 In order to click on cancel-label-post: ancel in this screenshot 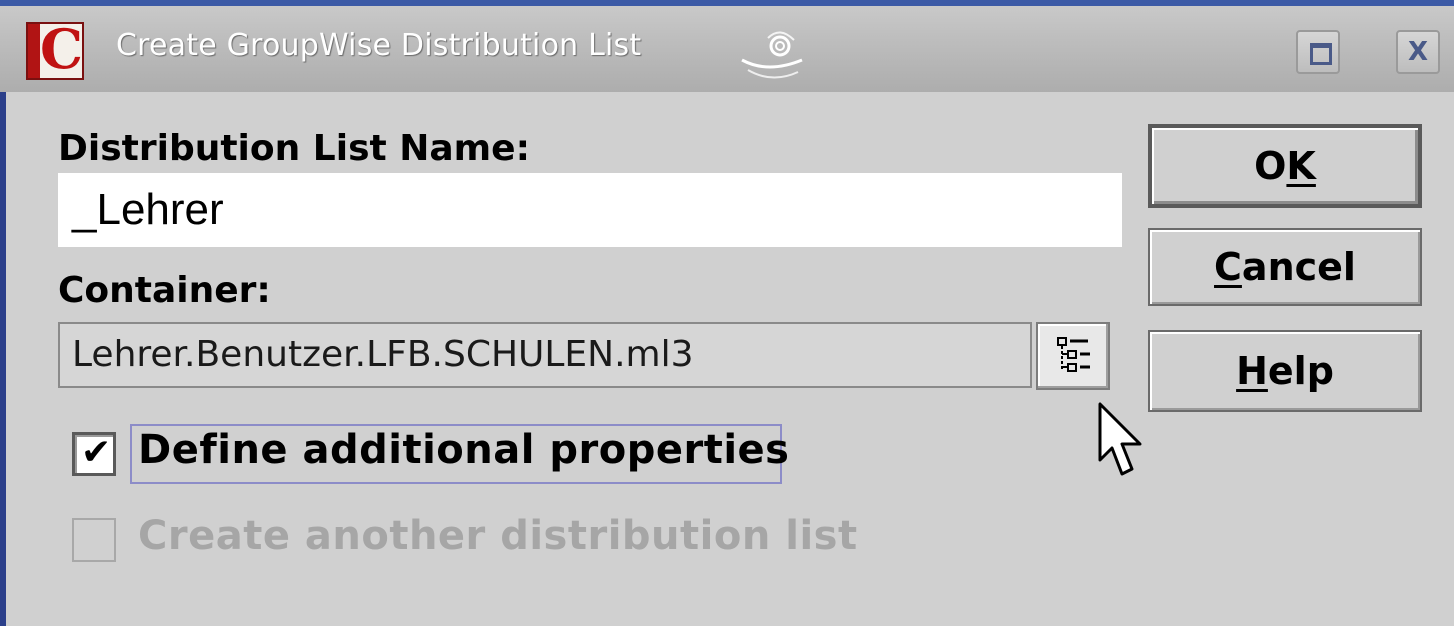, I will do `click(1298, 267)`.